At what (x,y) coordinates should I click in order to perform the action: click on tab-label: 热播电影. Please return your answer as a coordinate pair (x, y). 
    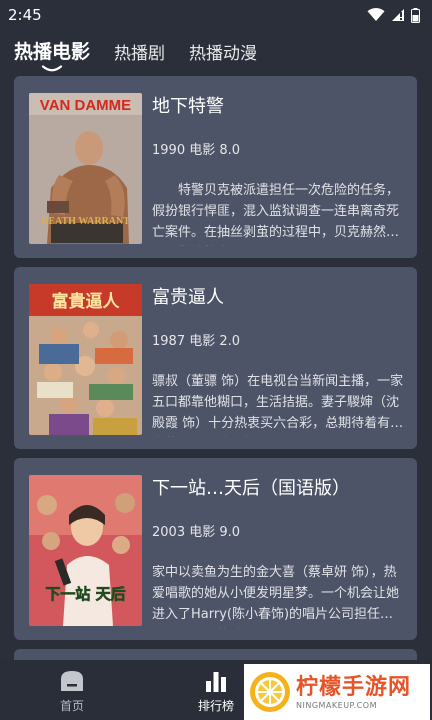
    Looking at the image, I should click on (52, 52).